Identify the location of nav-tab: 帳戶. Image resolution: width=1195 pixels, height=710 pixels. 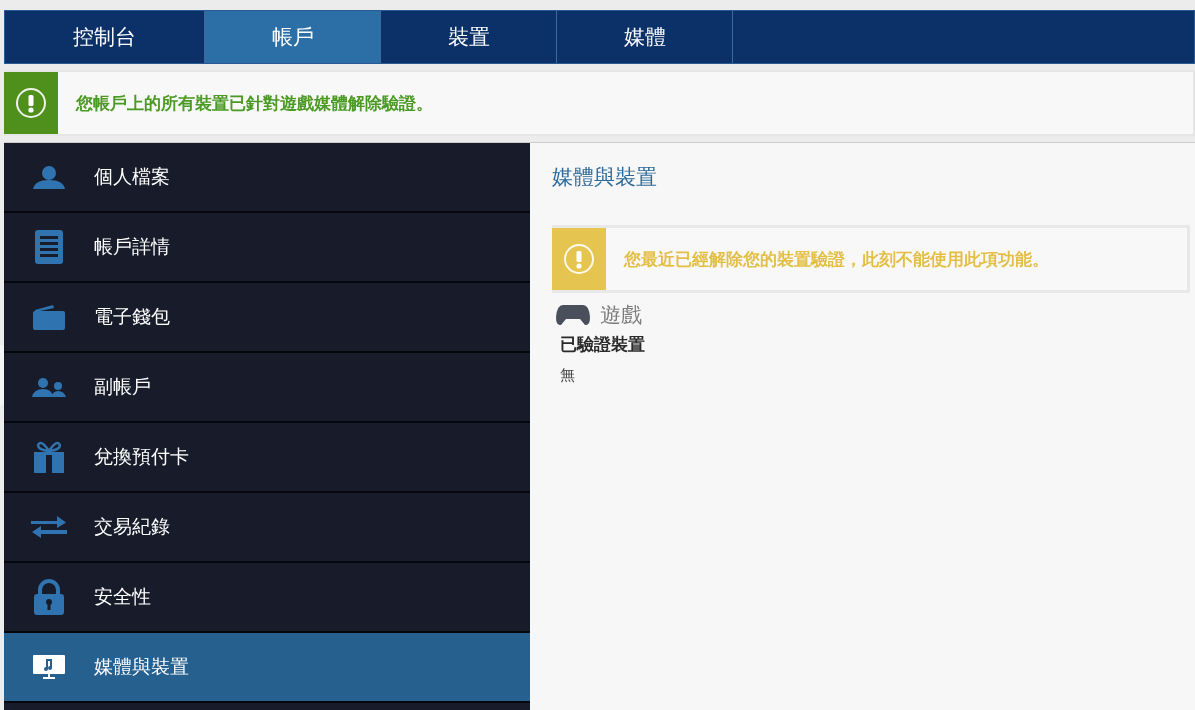
(293, 37).